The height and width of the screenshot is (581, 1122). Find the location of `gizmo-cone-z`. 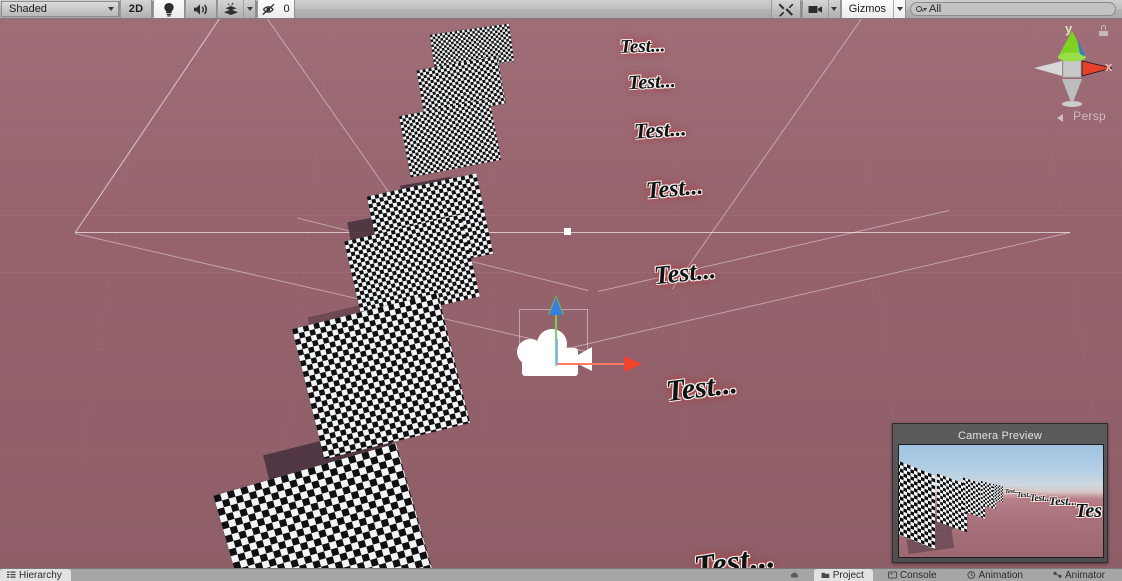

gizmo-cone-z is located at coordinates (556, 306).